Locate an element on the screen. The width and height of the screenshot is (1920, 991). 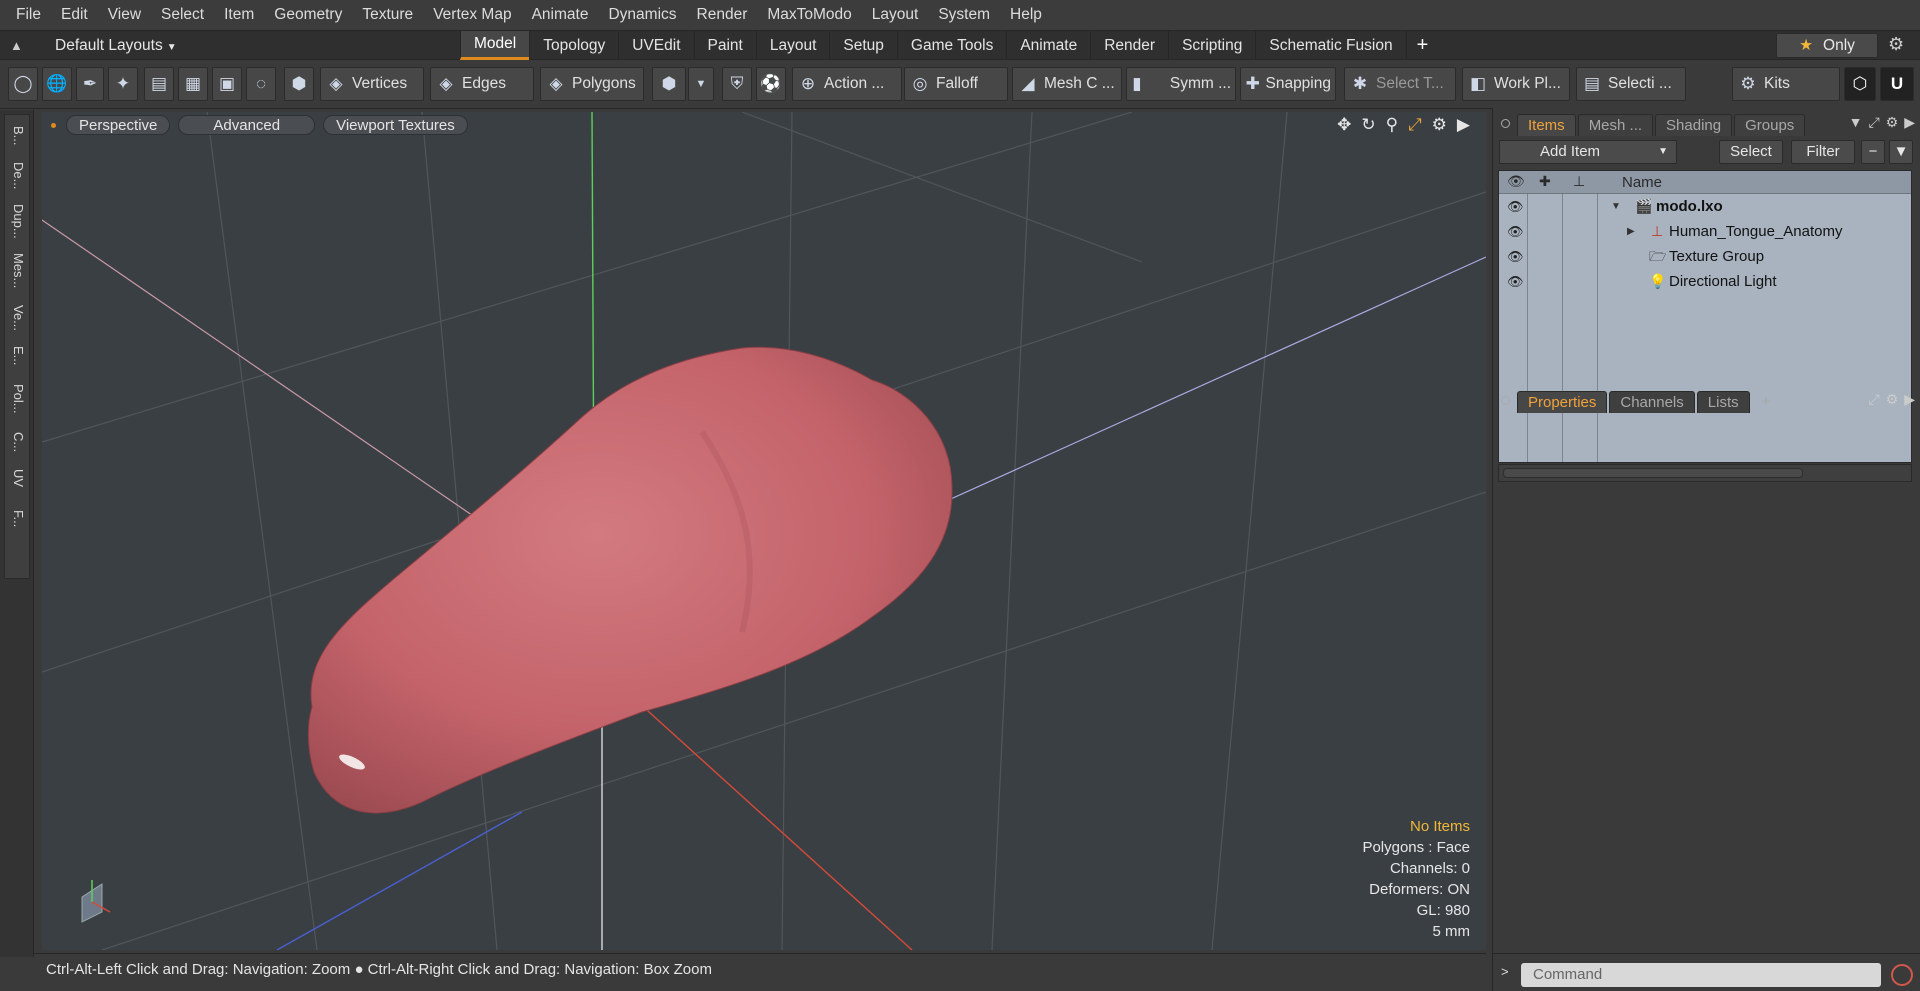
tree-row-directional-light: 👁 💡 Directional Light is located at coordinates (1705, 281).